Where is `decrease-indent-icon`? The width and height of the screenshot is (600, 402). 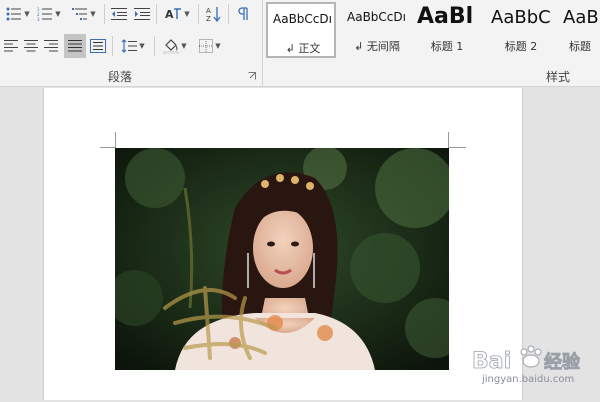
decrease-indent-icon is located at coordinates (119, 14).